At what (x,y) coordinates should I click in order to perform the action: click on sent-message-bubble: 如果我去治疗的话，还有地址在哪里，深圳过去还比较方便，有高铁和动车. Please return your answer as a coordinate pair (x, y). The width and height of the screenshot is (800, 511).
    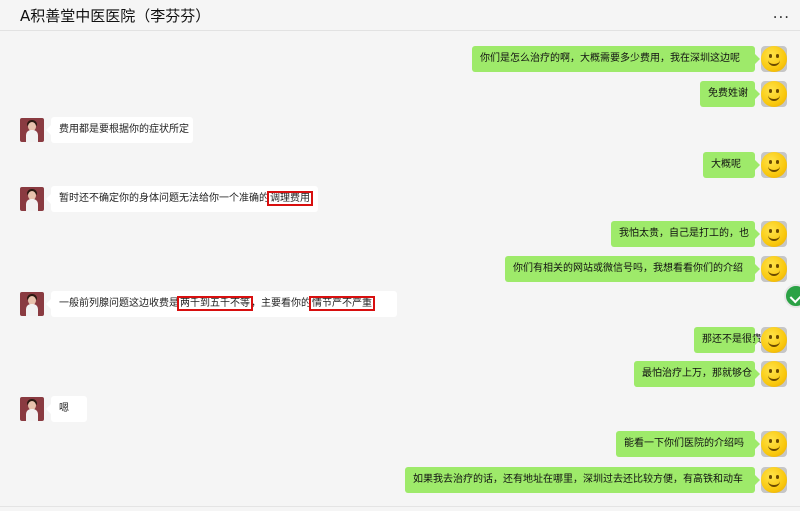
    Looking at the image, I should click on (582, 480).